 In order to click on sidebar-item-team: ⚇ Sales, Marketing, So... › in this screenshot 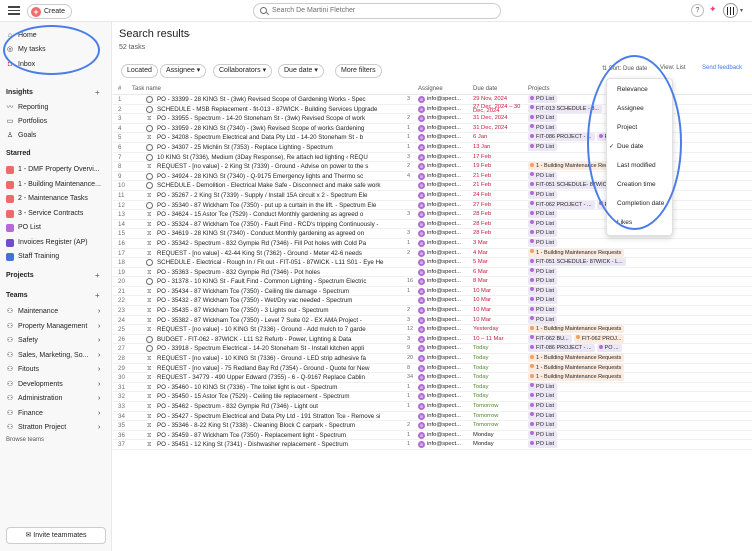, I will do `click(56, 356)`.